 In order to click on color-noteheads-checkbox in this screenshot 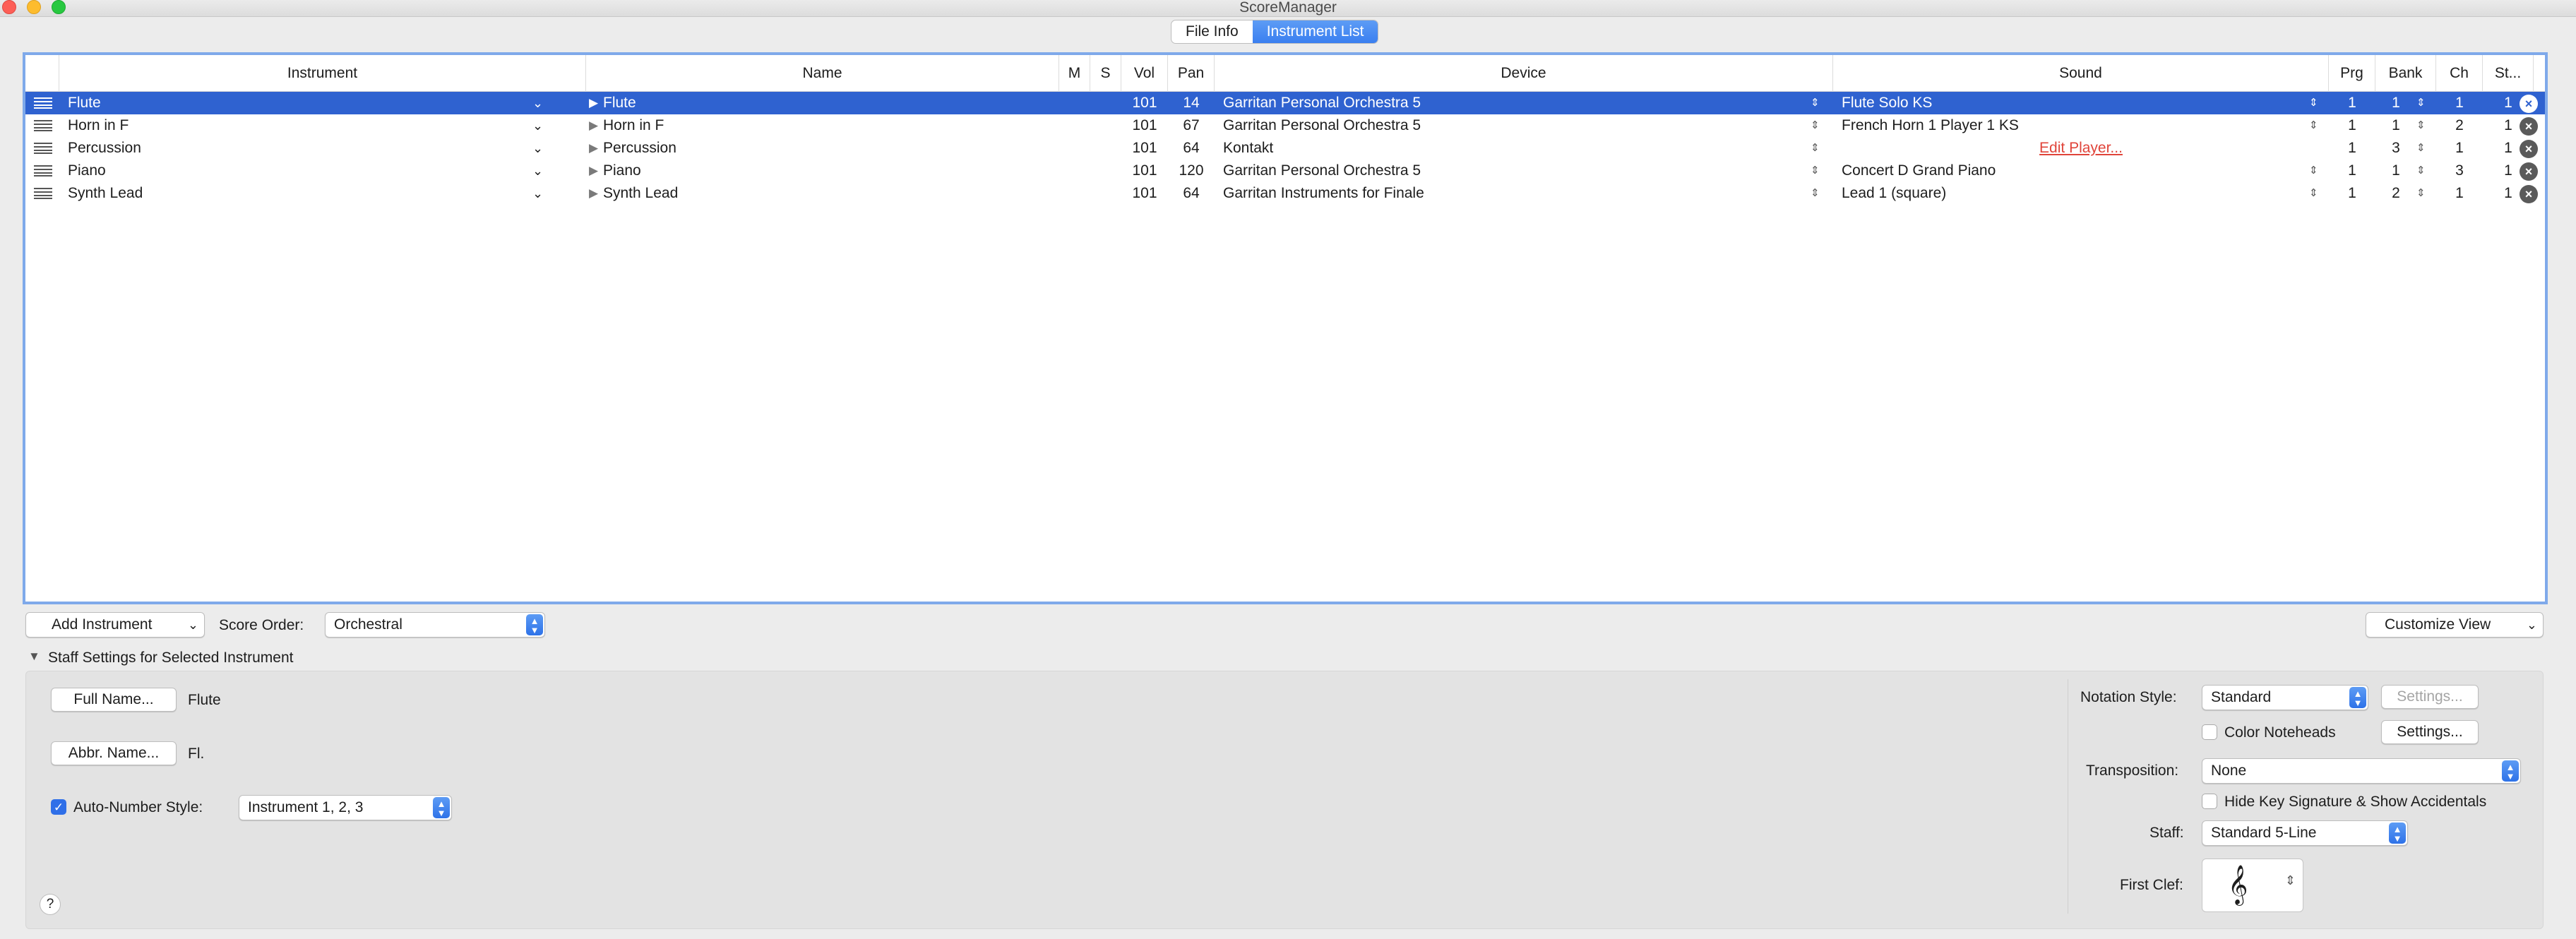, I will do `click(2209, 732)`.